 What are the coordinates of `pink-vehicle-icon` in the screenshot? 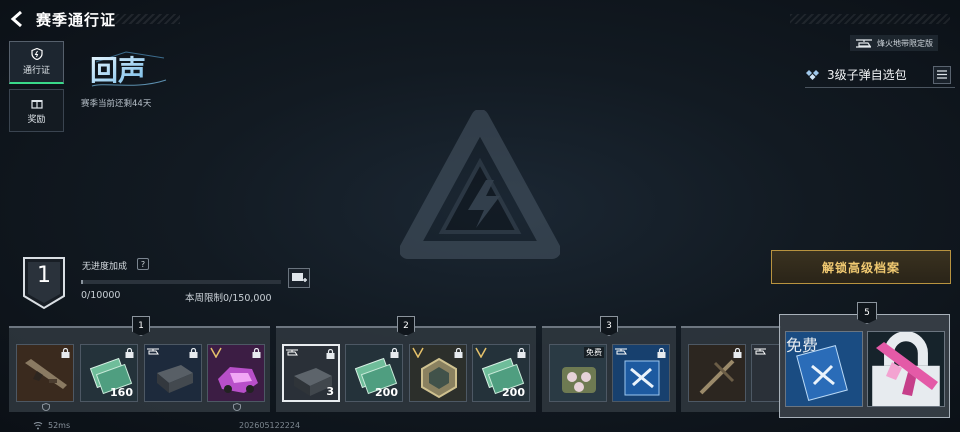 It's located at (238, 380).